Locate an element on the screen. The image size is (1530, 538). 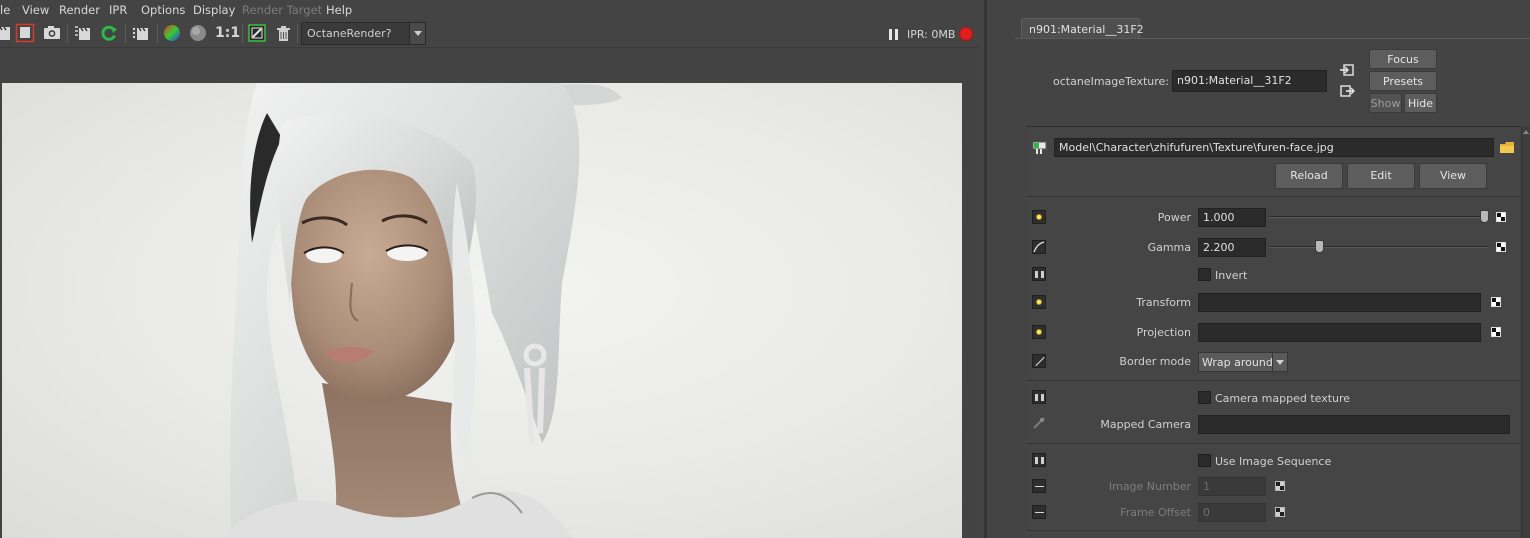
border-mode-dropdown: Wrap around is located at coordinates (1243, 362).